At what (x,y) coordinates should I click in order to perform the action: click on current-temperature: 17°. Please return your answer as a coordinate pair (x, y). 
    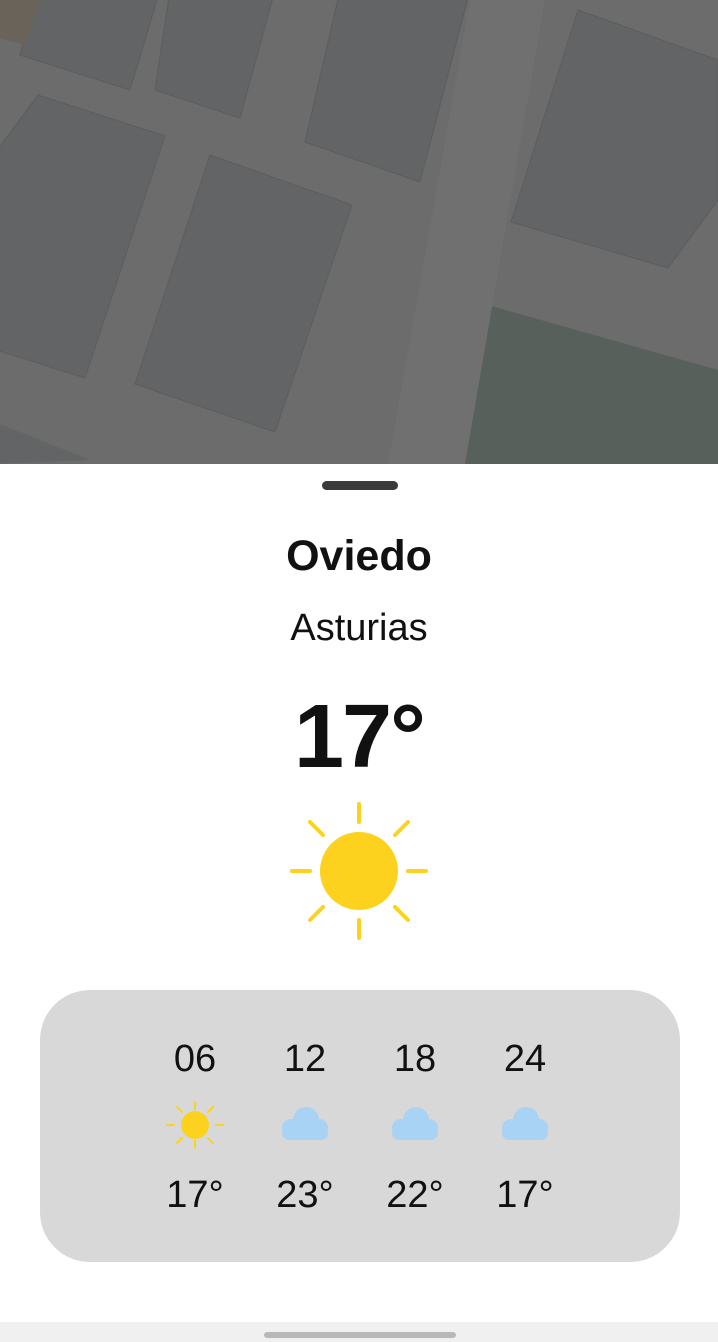
    Looking at the image, I should click on (359, 737).